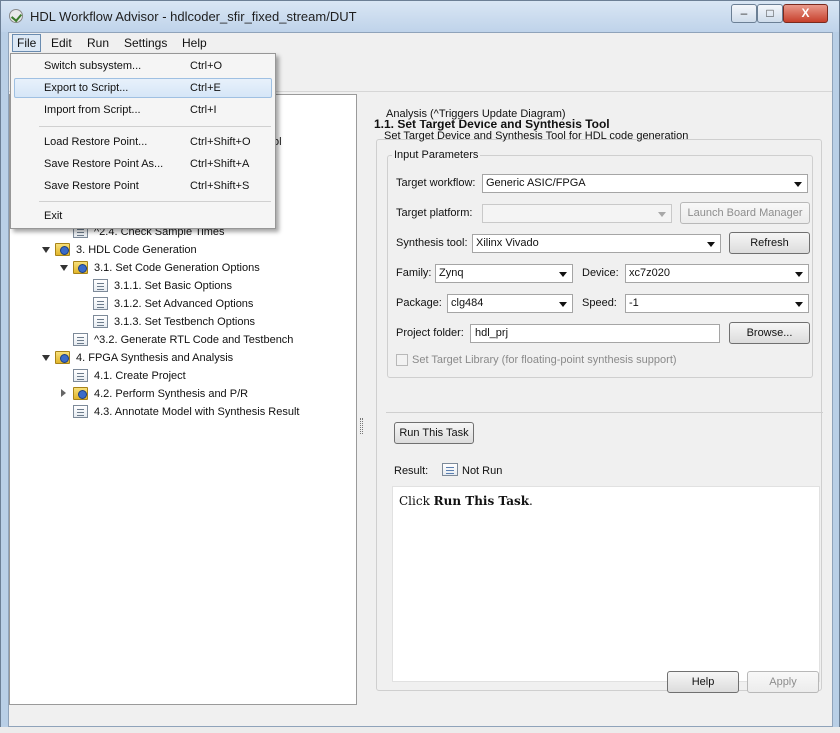 Image resolution: width=840 pixels, height=733 pixels. What do you see at coordinates (770, 13) in the screenshot?
I see `maximize-button: □` at bounding box center [770, 13].